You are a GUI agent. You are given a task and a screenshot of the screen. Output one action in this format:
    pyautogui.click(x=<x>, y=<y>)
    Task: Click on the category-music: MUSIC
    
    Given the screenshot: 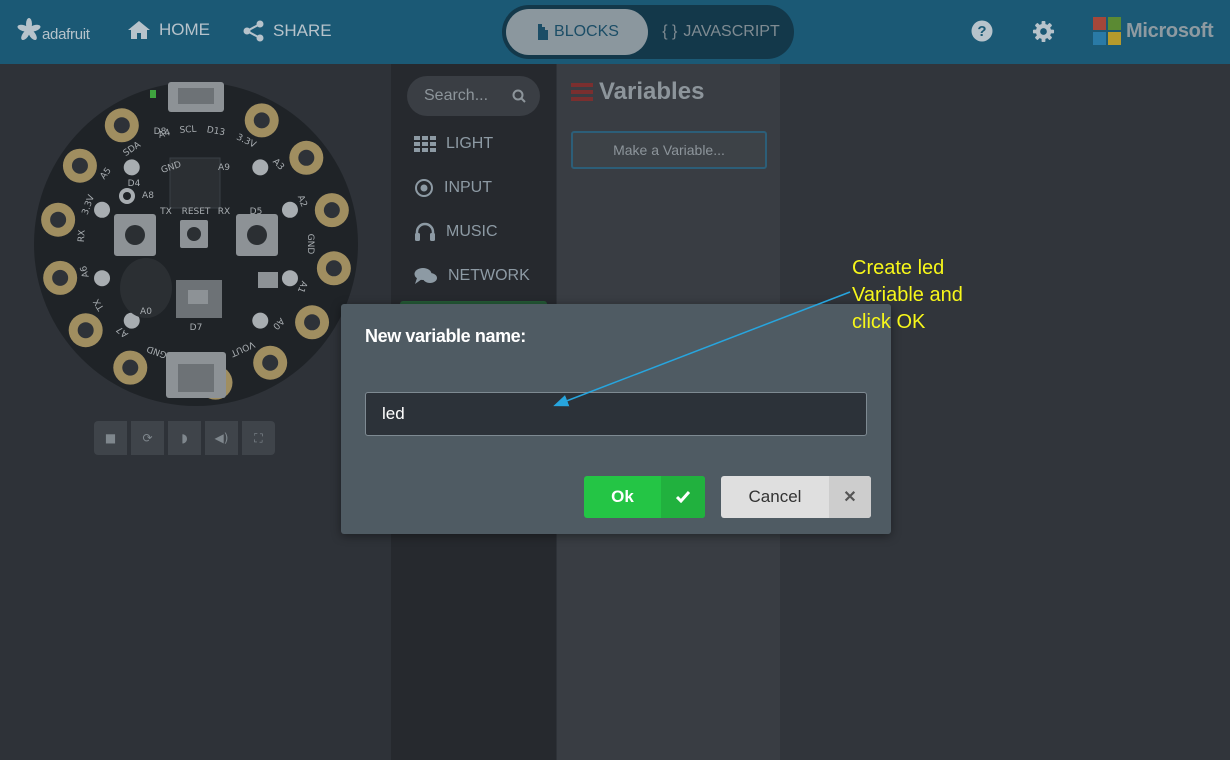 What is the action you would take?
    pyautogui.click(x=473, y=232)
    